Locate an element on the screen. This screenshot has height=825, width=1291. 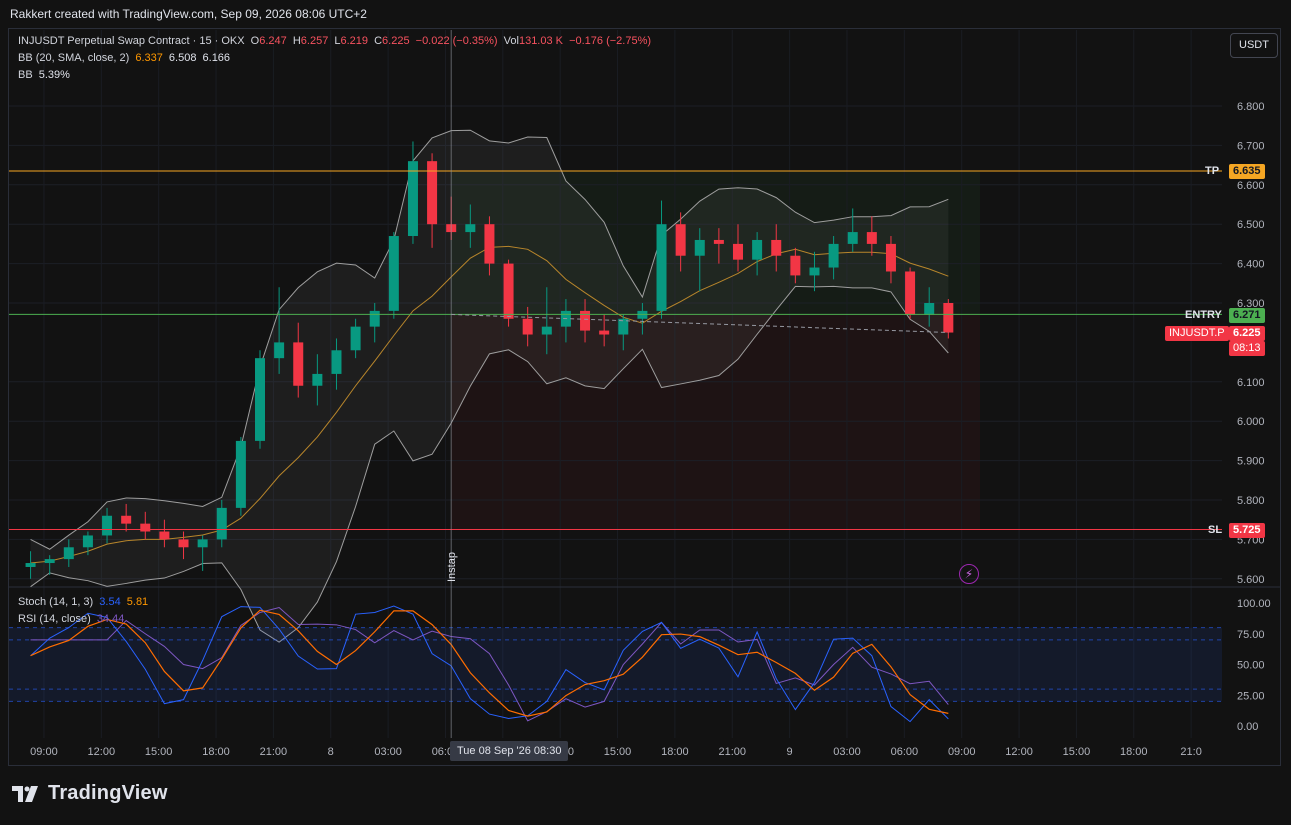
price-tick-label: 6.400 is located at coordinates (1251, 265).